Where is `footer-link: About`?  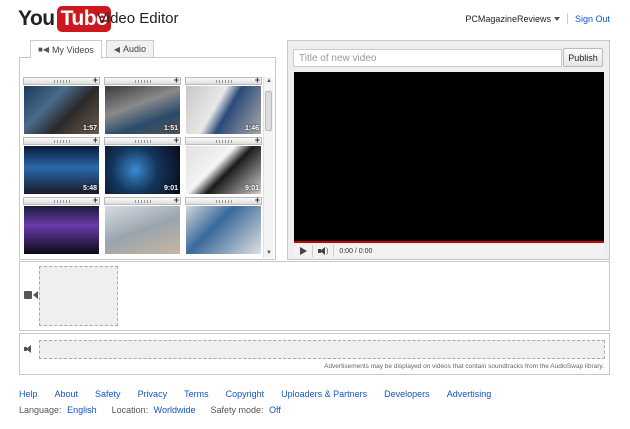 footer-link: About is located at coordinates (67, 394).